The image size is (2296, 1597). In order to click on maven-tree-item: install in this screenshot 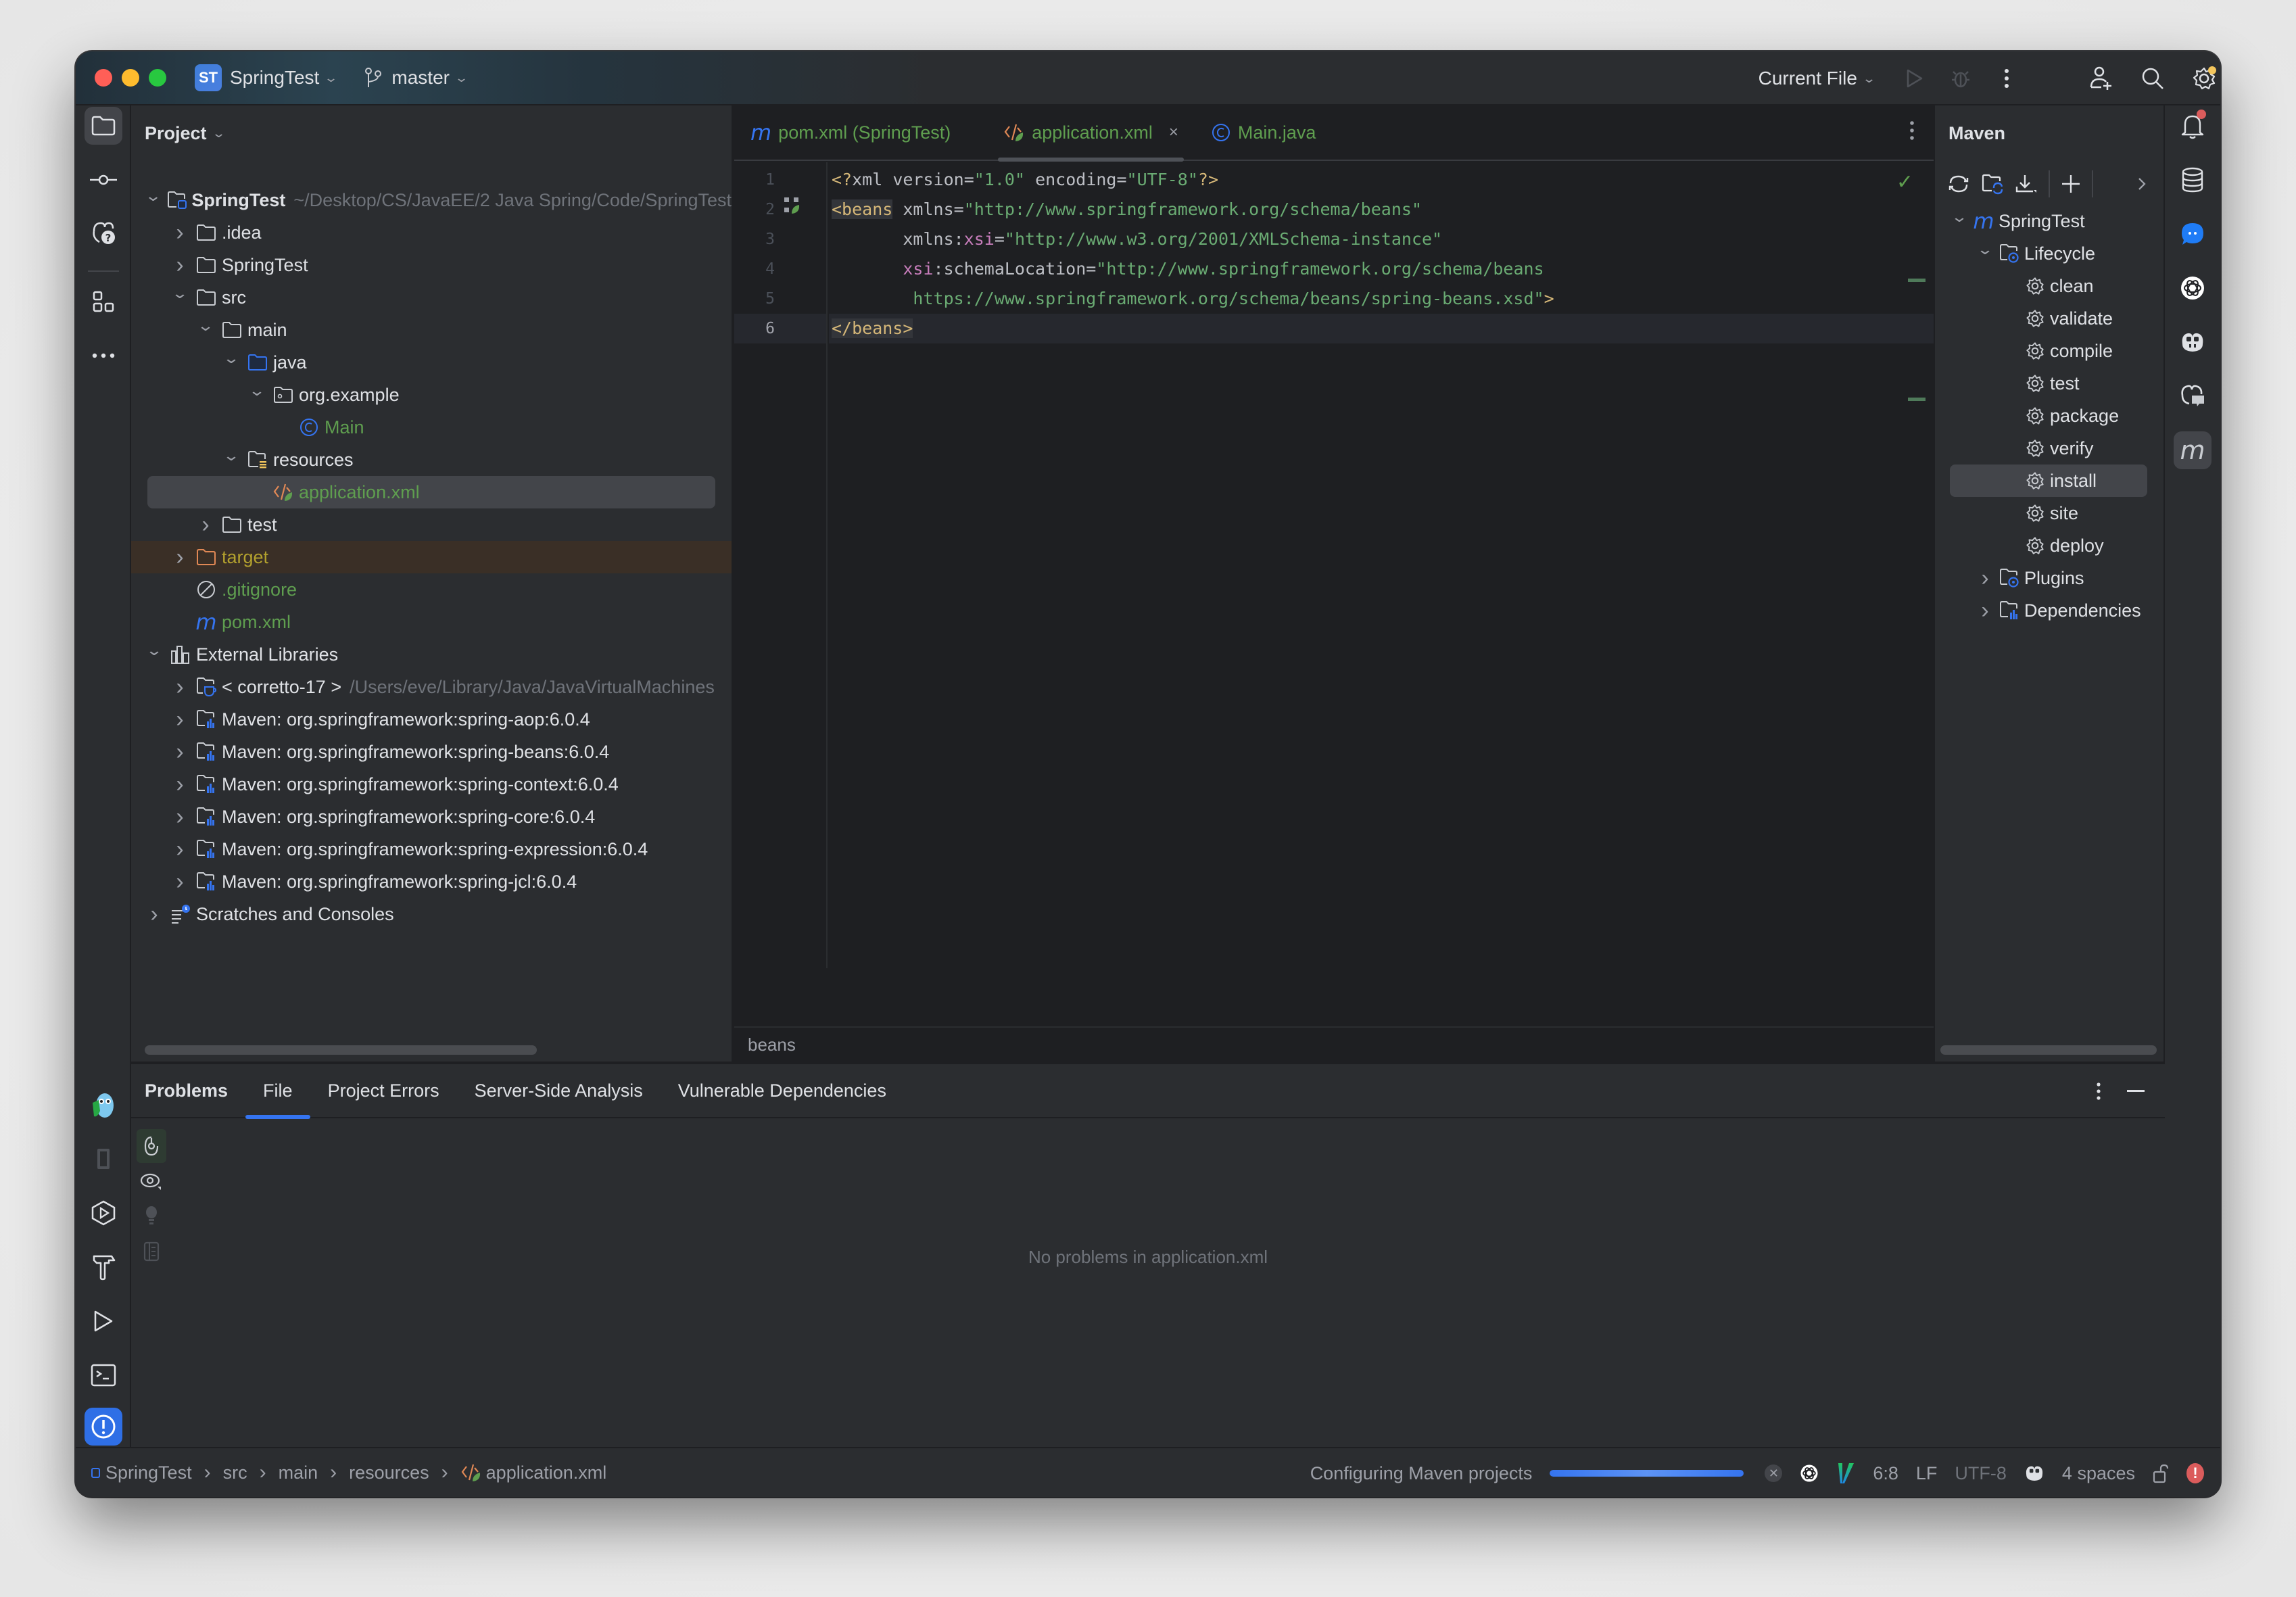, I will do `click(2049, 481)`.